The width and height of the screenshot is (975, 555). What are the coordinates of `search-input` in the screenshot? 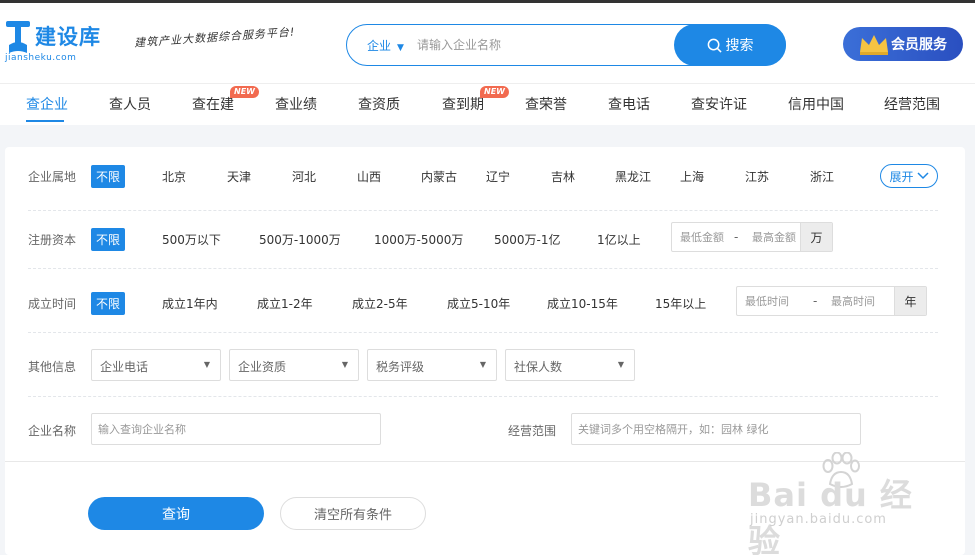 It's located at (542, 45).